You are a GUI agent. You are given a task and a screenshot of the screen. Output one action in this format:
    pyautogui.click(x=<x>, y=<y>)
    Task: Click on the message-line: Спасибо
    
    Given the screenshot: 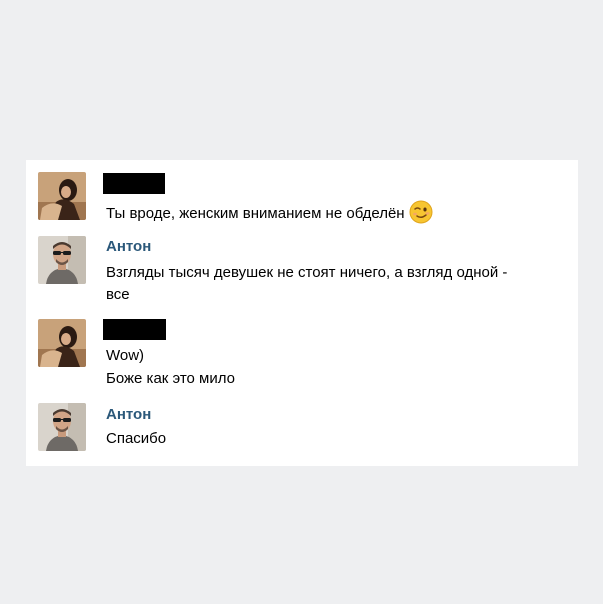 What is the action you would take?
    pyautogui.click(x=136, y=438)
    